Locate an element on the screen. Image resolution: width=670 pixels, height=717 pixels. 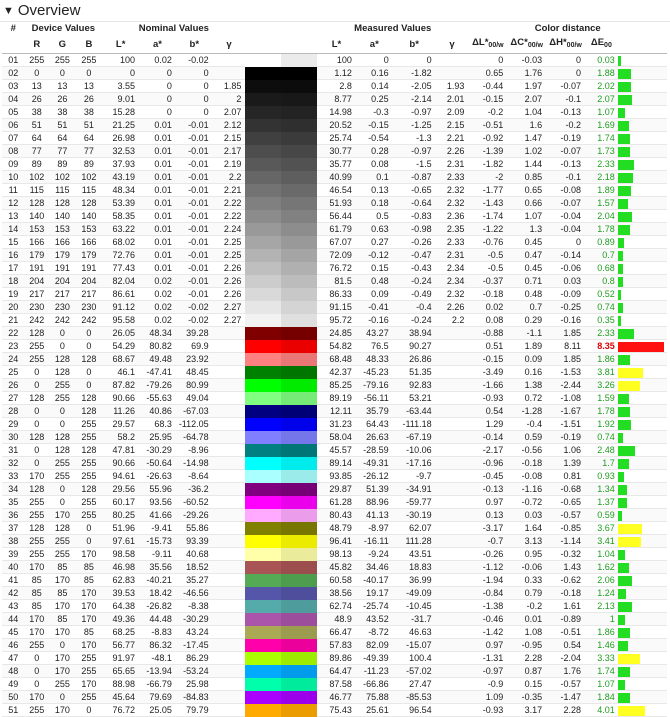
delta-e-bar is located at coordinates (619, 320).